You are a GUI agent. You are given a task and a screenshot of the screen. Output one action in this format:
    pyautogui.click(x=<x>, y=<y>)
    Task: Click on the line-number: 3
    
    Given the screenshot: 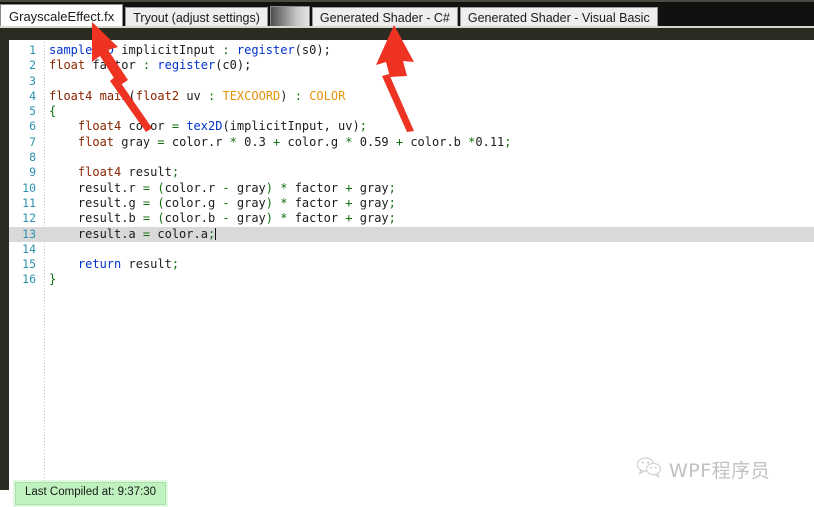 What is the action you would take?
    pyautogui.click(x=32, y=80)
    